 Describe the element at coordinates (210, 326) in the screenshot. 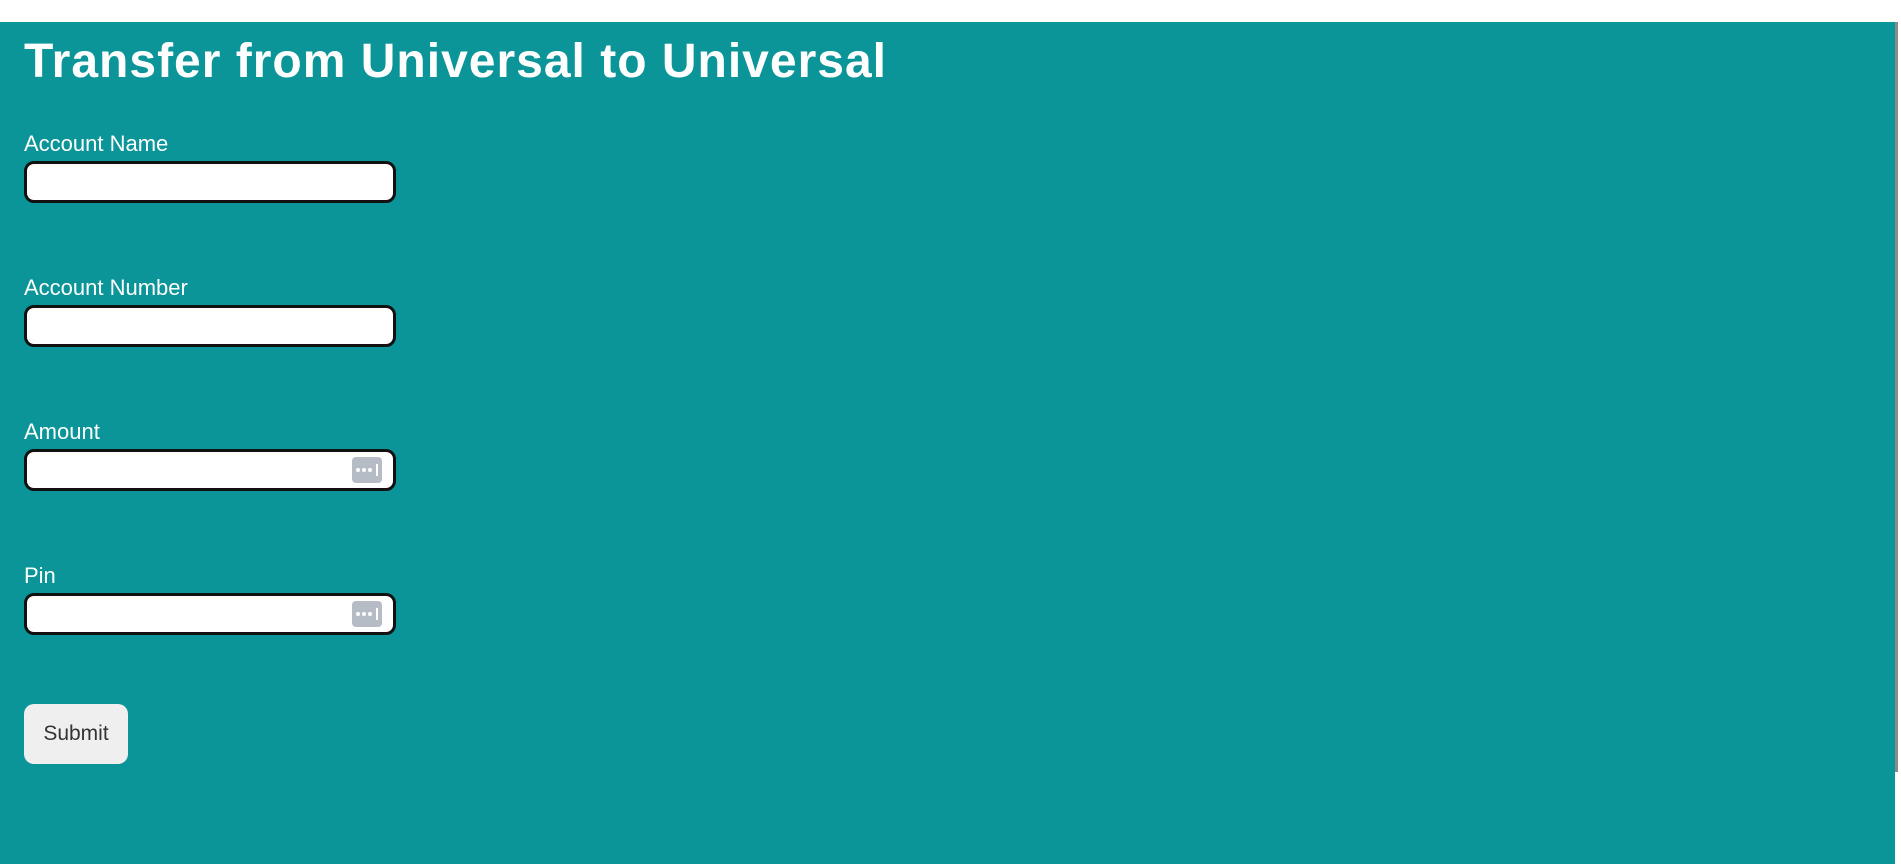

I see `account-number-input` at that location.